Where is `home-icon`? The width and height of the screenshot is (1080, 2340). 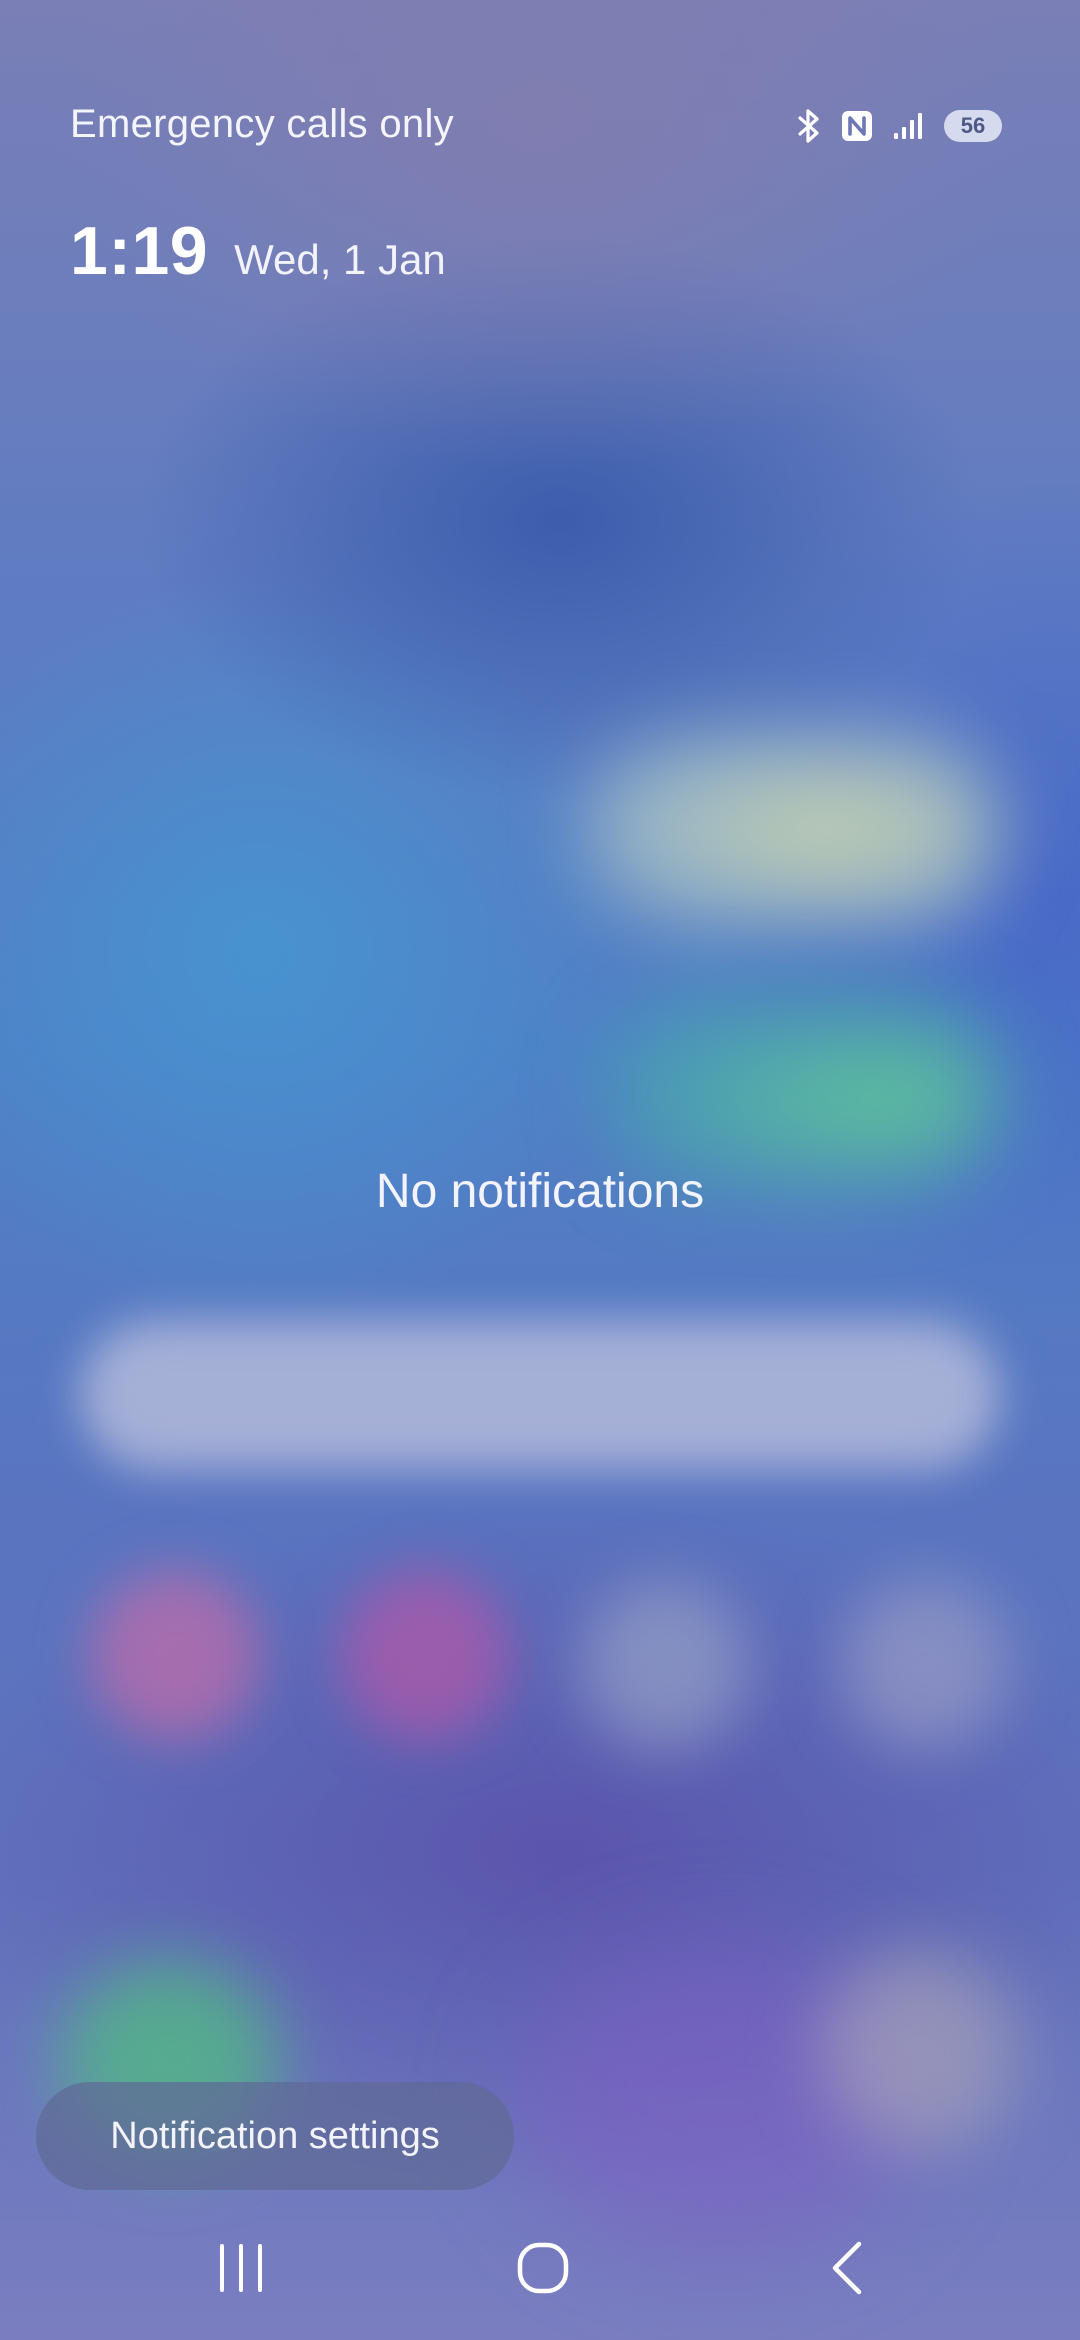
home-icon is located at coordinates (543, 2270).